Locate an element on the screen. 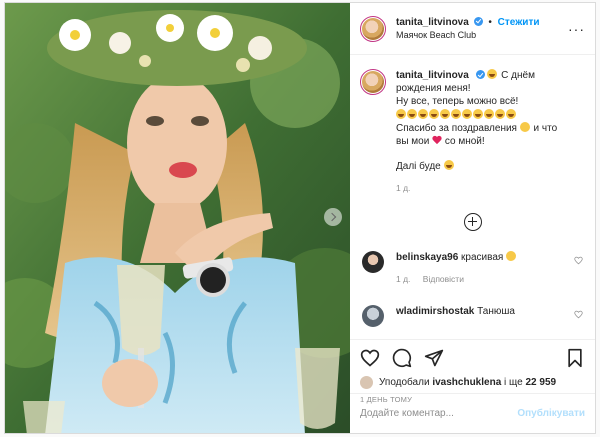  commenter-username: wladimirshostak is located at coordinates (435, 311).